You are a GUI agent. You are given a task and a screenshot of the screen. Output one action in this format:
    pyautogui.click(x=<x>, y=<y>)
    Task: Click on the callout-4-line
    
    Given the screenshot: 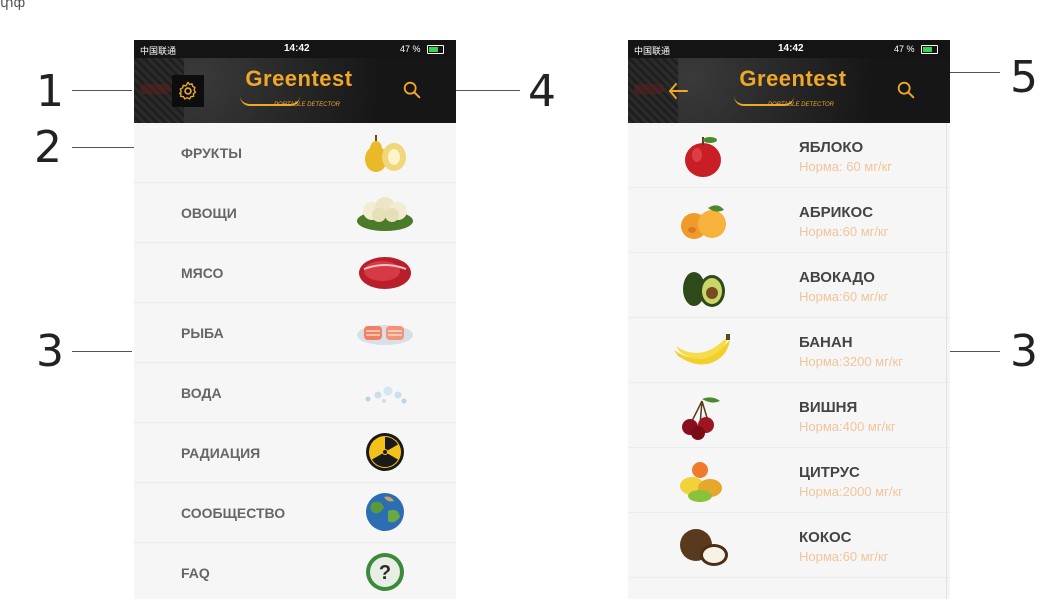 What is the action you would take?
    pyautogui.click(x=488, y=90)
    